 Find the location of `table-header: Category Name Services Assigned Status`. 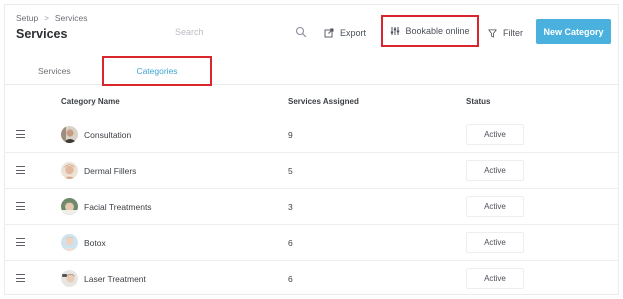

table-header: Category Name Services Assigned Status is located at coordinates (311, 101).